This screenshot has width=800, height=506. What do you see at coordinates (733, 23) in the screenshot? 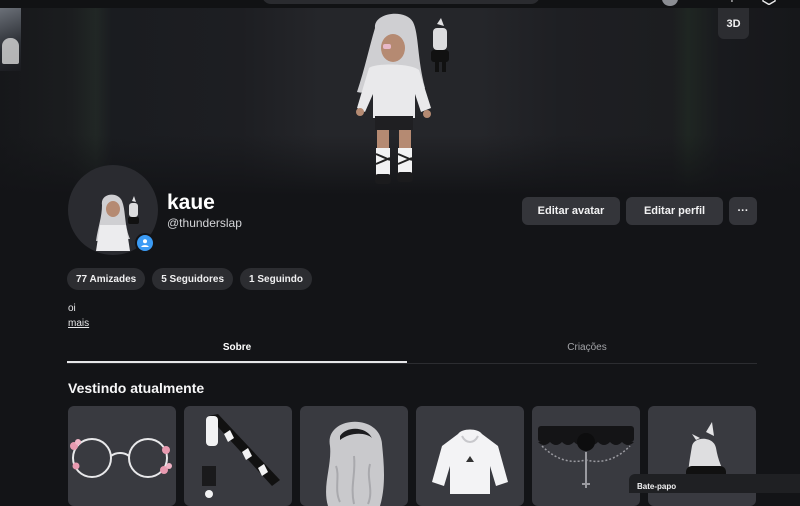
I see `toggle-3d-button: 3D` at bounding box center [733, 23].